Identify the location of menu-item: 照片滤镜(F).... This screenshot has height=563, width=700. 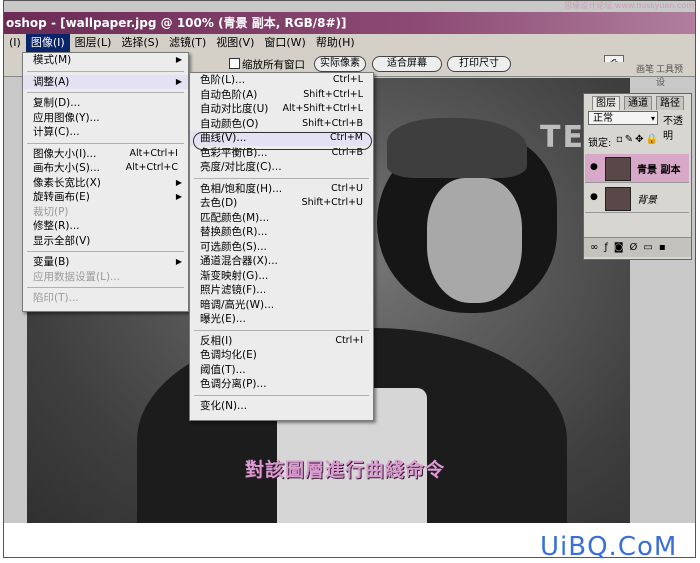
(281, 290).